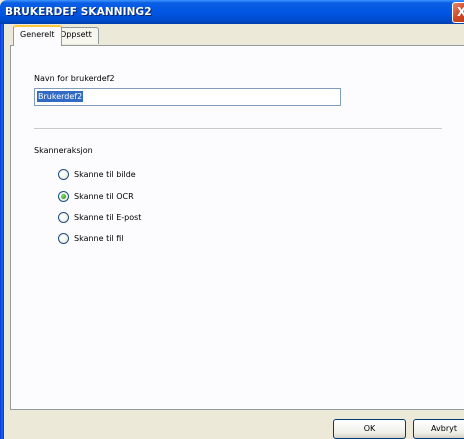 The width and height of the screenshot is (464, 439). Describe the element at coordinates (238, 129) in the screenshot. I see `separator` at that location.